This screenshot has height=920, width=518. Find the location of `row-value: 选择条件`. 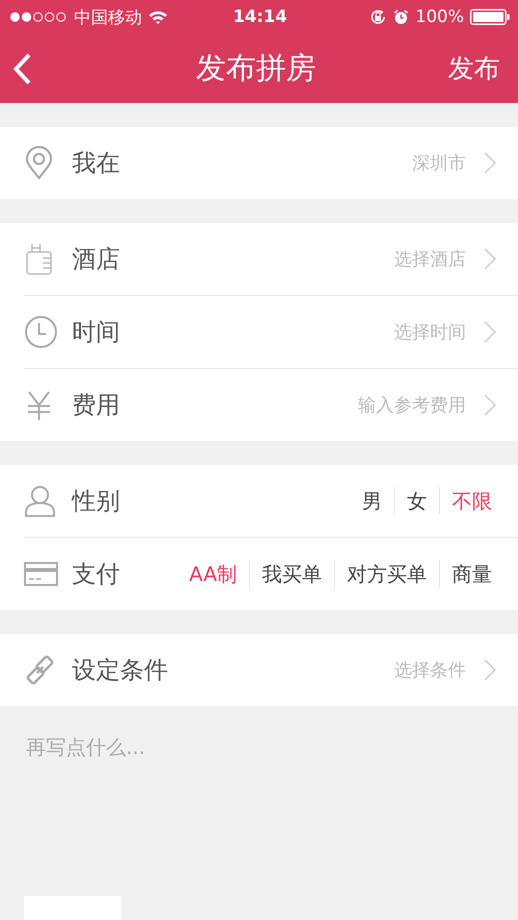

row-value: 选择条件 is located at coordinates (430, 670).